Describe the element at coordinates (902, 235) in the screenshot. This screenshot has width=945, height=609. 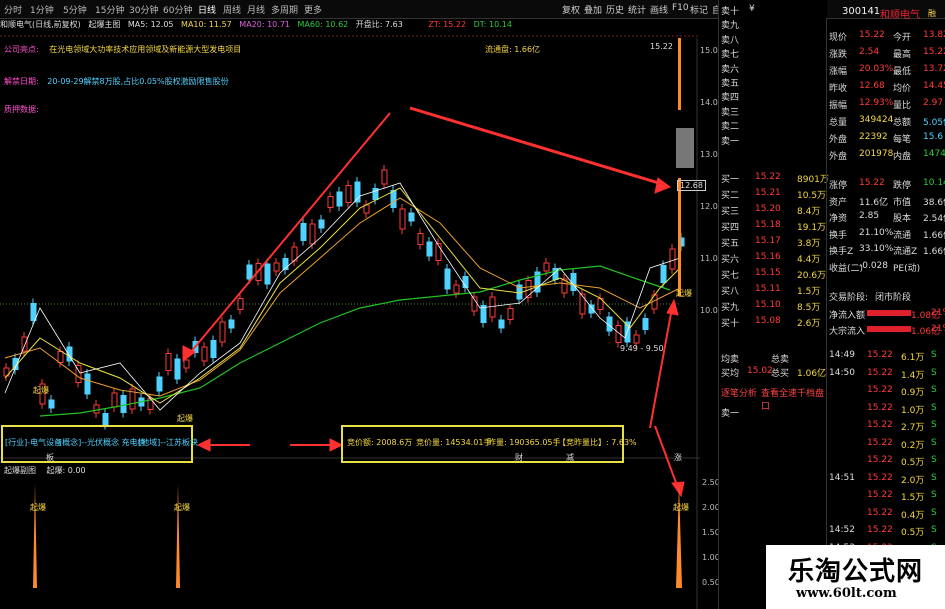
I see `quote-label: 流通` at that location.